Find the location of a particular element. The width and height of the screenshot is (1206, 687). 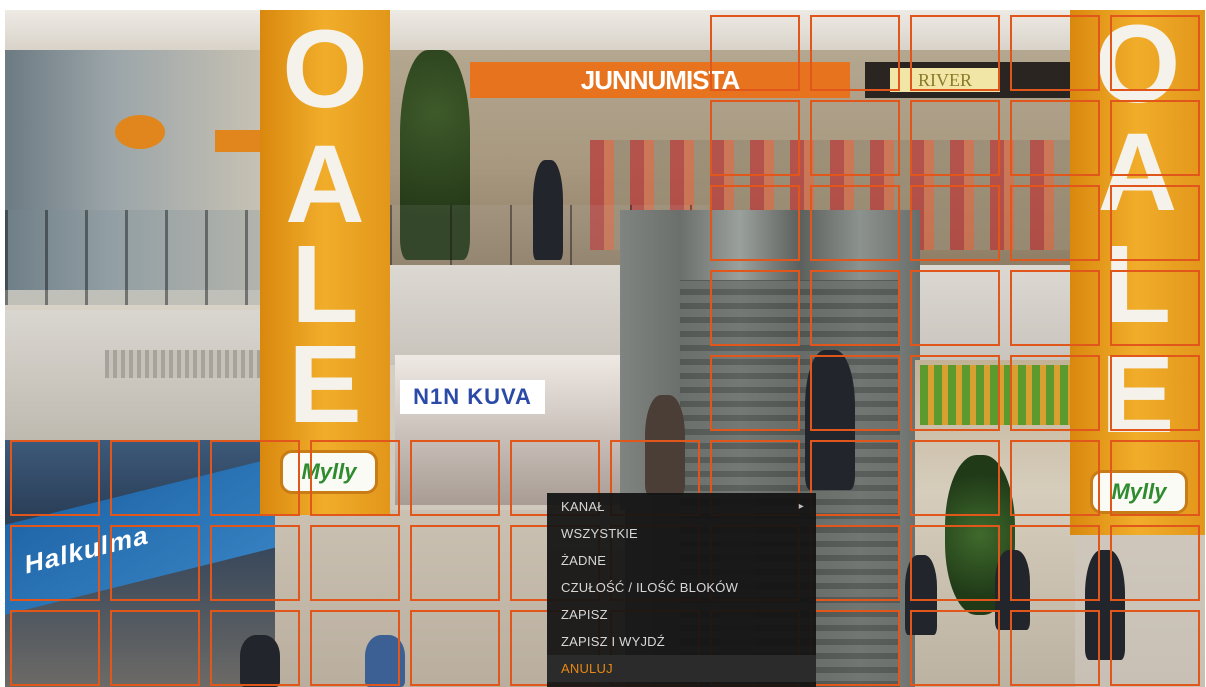

glass-railing is located at coordinates (137, 257).